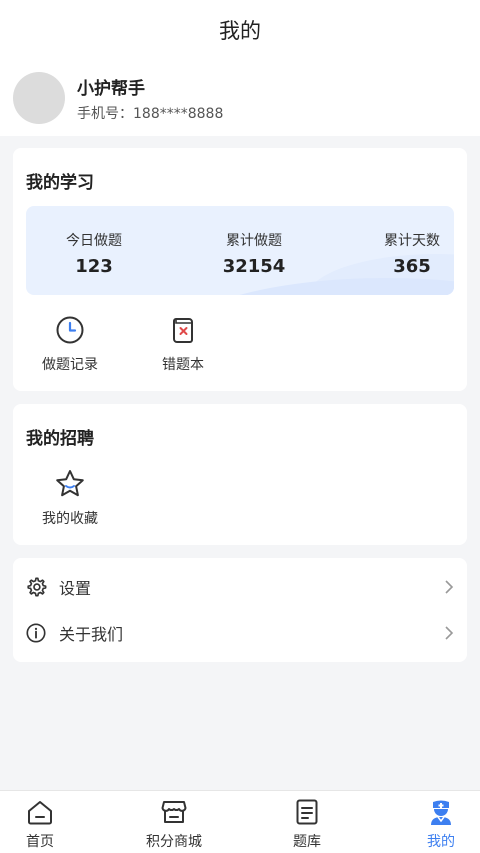 The height and width of the screenshot is (853, 480). What do you see at coordinates (183, 365) in the screenshot?
I see `tool-label: 错题本` at bounding box center [183, 365].